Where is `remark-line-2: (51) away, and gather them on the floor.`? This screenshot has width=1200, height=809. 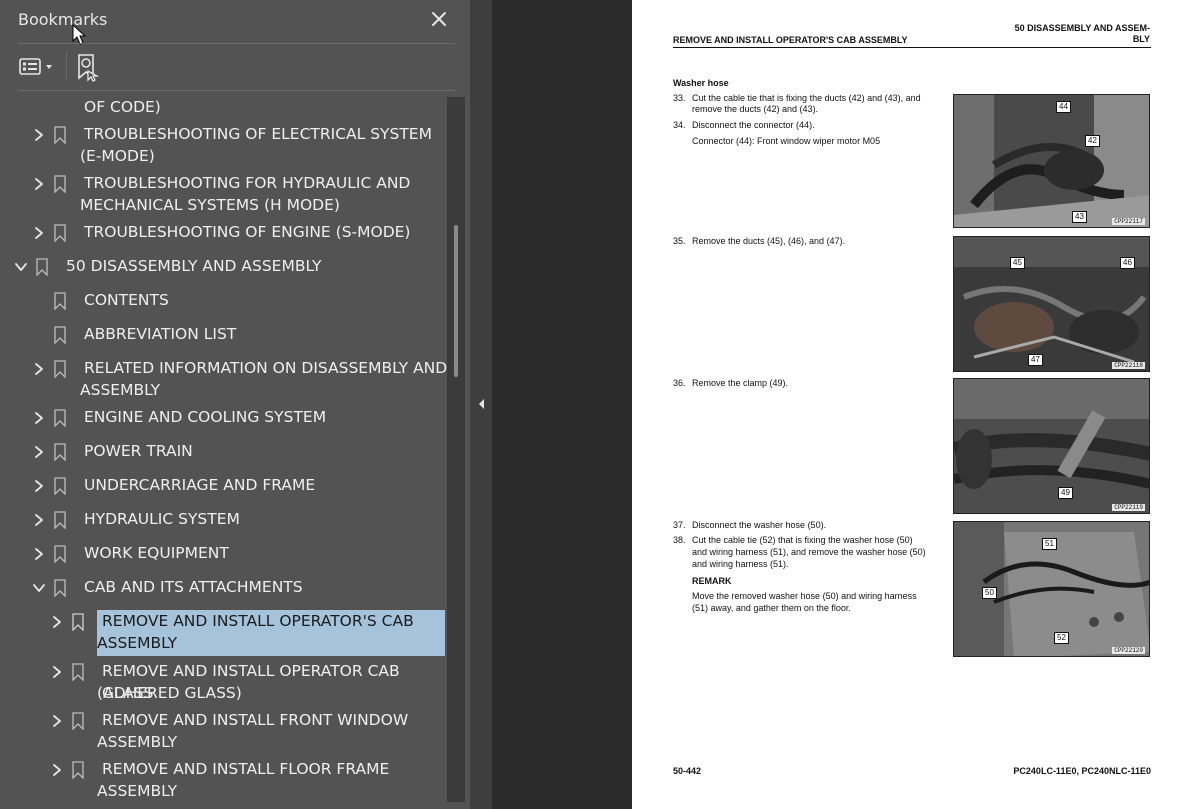 remark-line-2: (51) away, and gather them on the floor. is located at coordinates (771, 608).